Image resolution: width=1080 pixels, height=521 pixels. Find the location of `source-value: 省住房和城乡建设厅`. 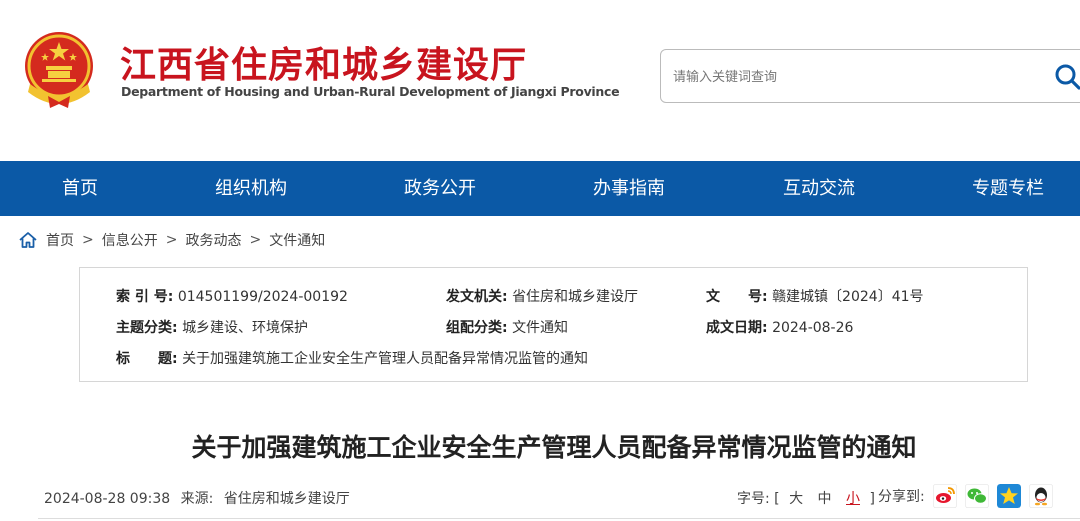

source-value: 省住房和城乡建设厅 is located at coordinates (286, 499).